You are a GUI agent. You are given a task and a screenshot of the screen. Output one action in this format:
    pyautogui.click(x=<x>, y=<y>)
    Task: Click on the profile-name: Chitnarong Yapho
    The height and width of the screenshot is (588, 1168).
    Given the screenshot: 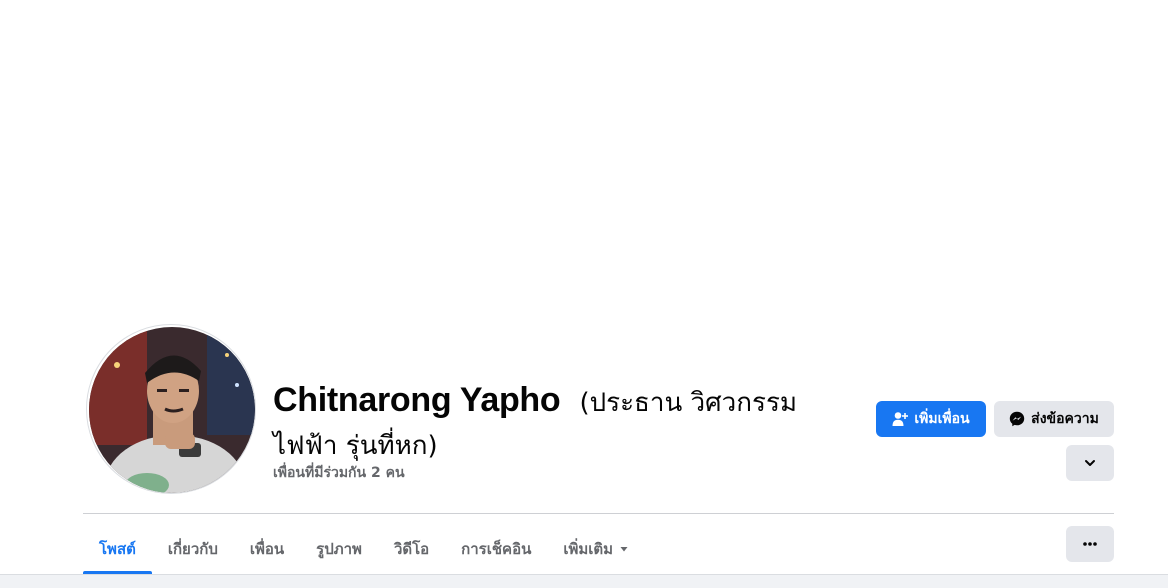 What is the action you would take?
    pyautogui.click(x=417, y=400)
    